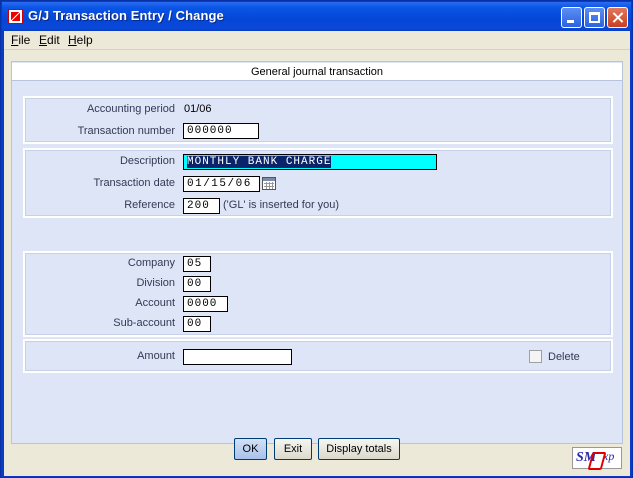 The width and height of the screenshot is (633, 478). Describe the element at coordinates (156, 356) in the screenshot. I see `amount-label: Amount` at that location.